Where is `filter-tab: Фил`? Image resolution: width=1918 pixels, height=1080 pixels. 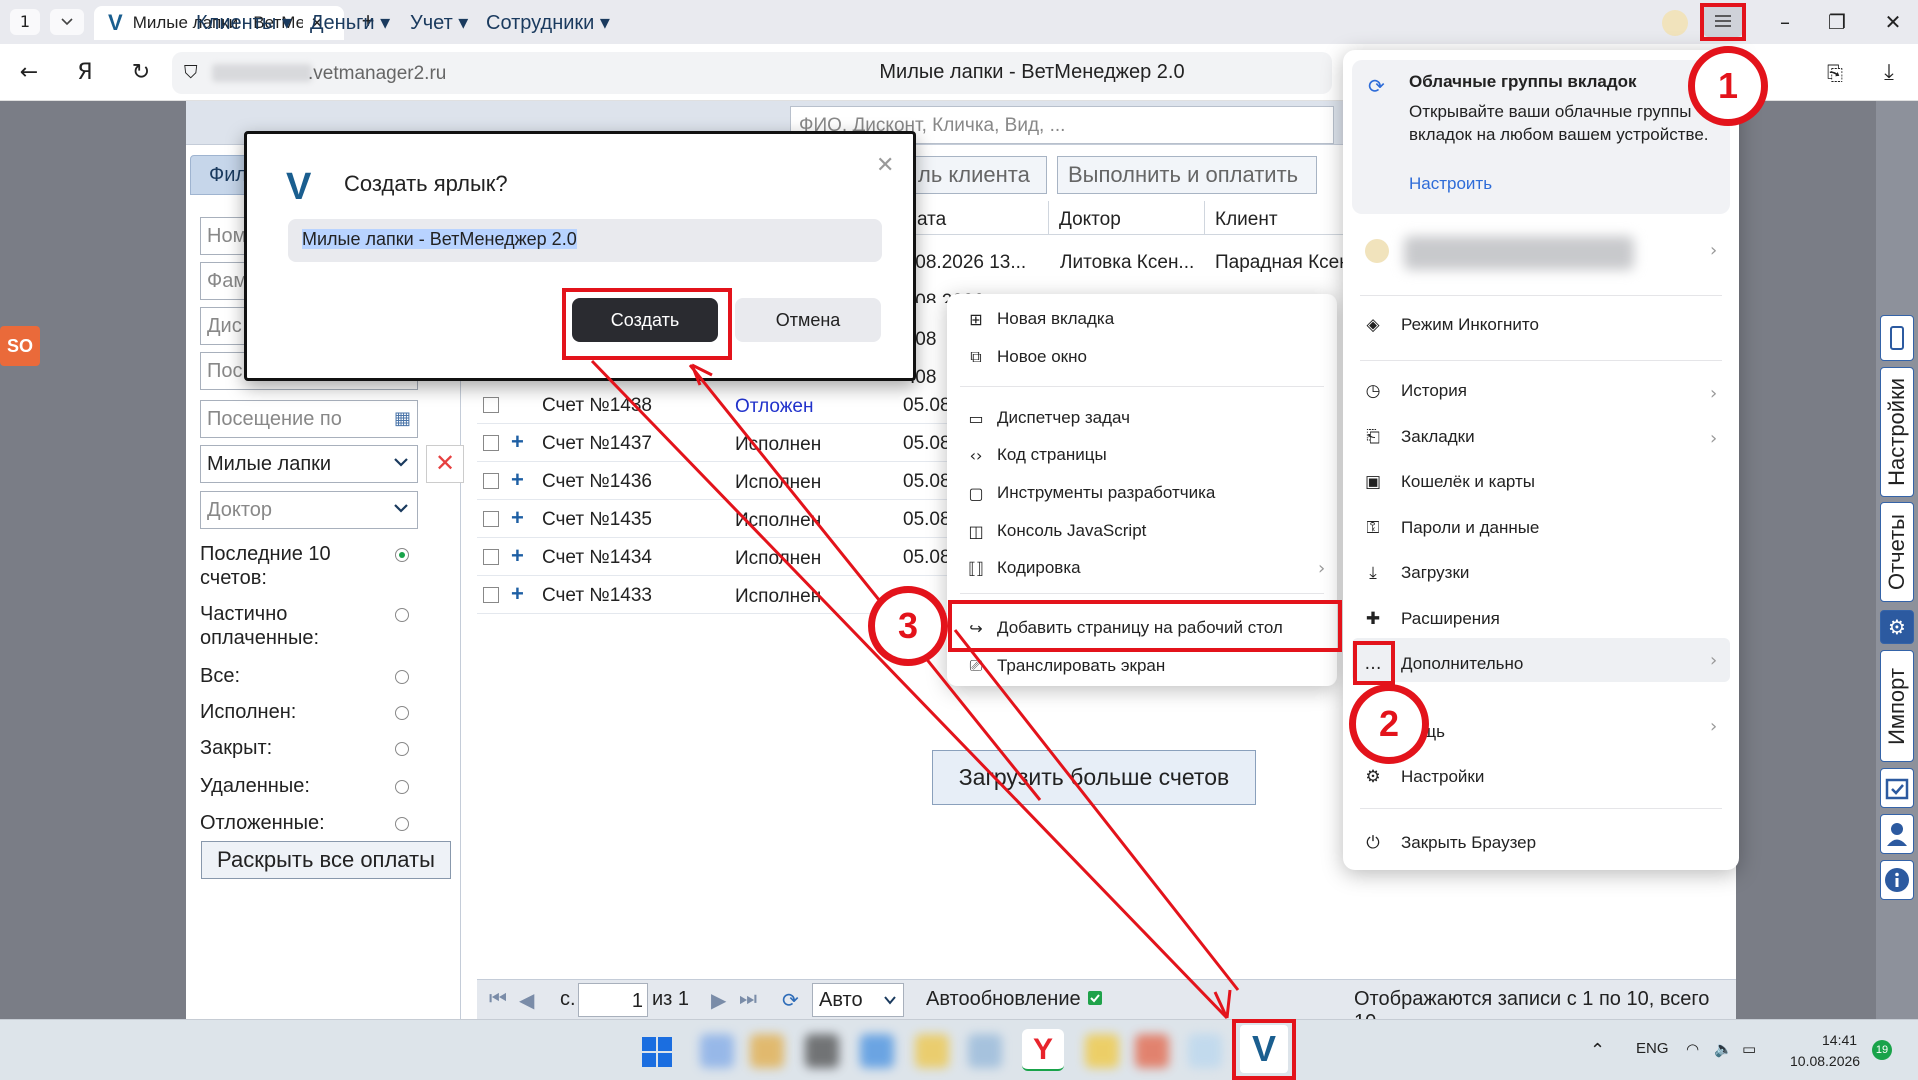 filter-tab: Фил is located at coordinates (220, 175).